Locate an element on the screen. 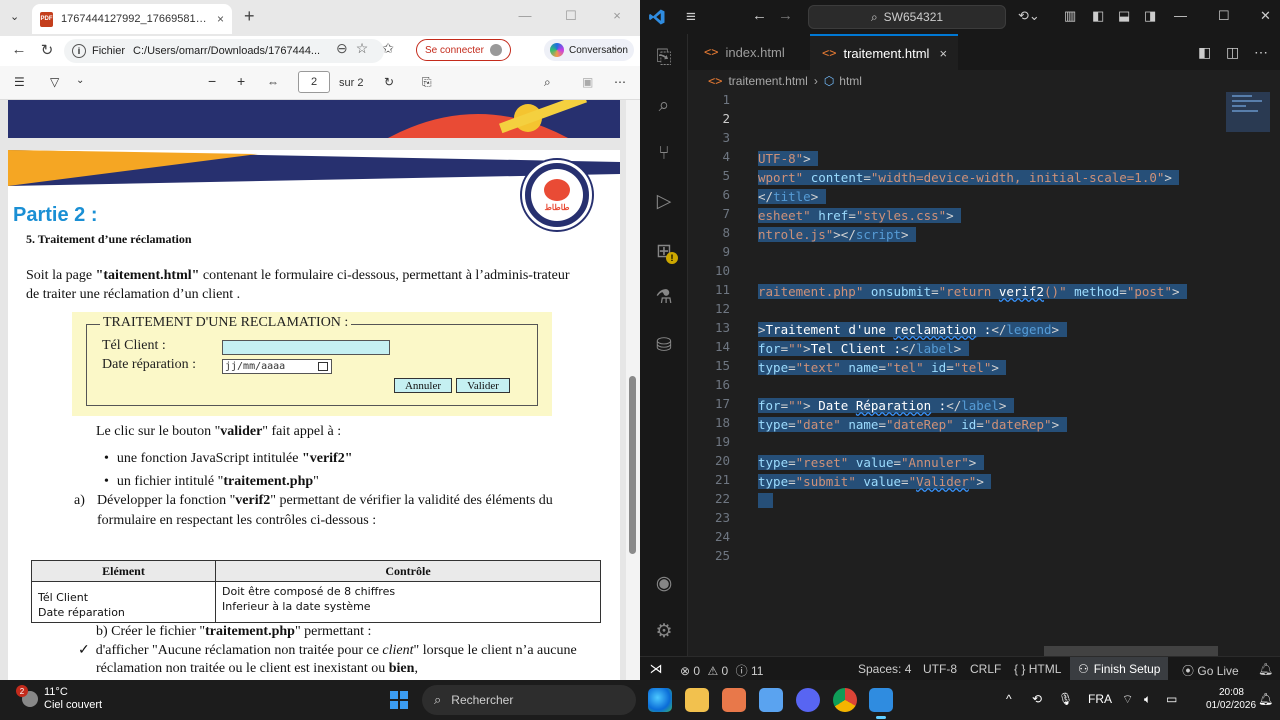 This screenshot has height=720, width=1280. tab-traitement-html: <> traitement.html × is located at coordinates (884, 52).